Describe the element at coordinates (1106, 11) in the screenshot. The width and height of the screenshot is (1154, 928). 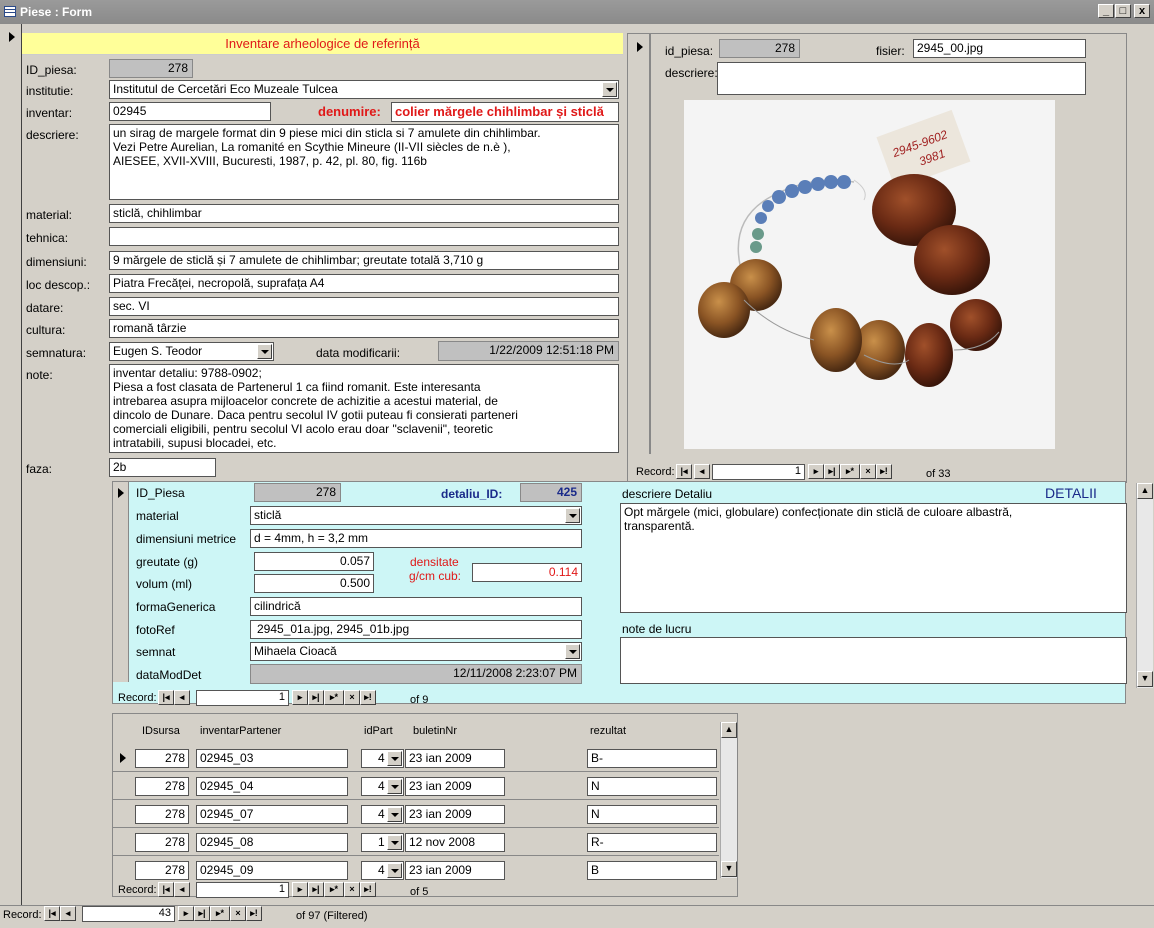
I see `minimize-button: _` at that location.